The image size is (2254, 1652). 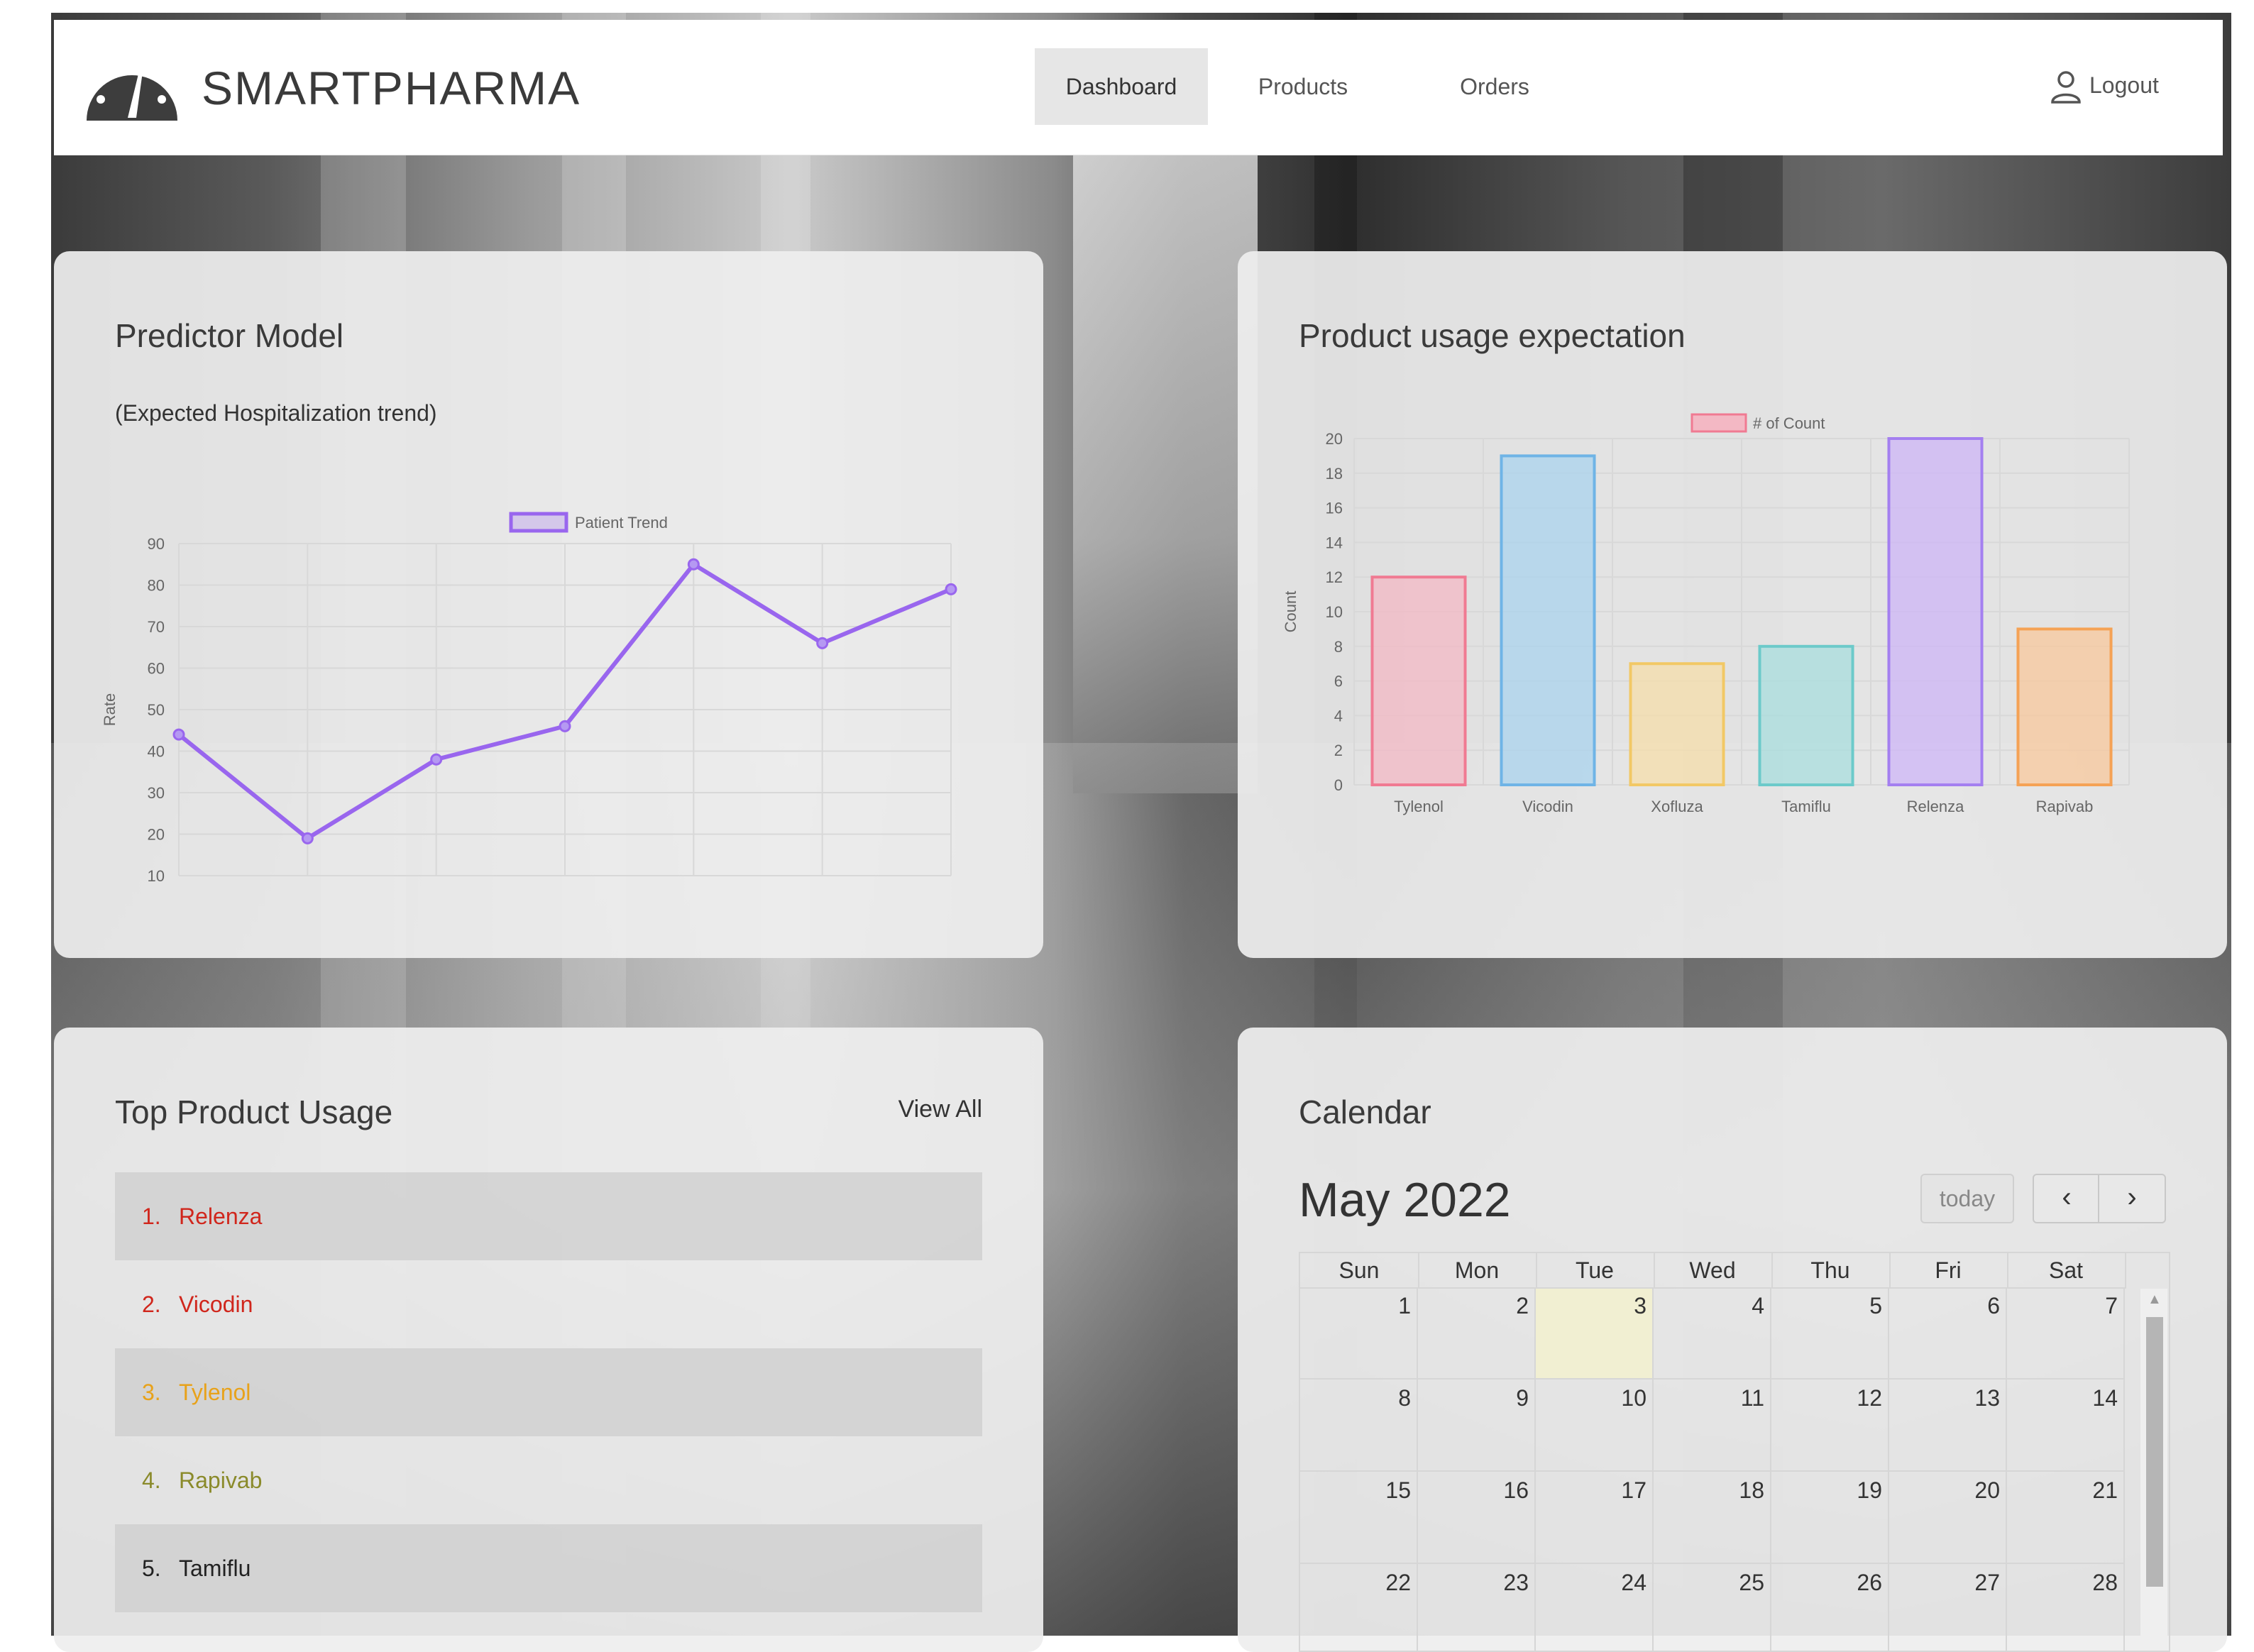 I want to click on x-tick-label: February, so click(x=307, y=889).